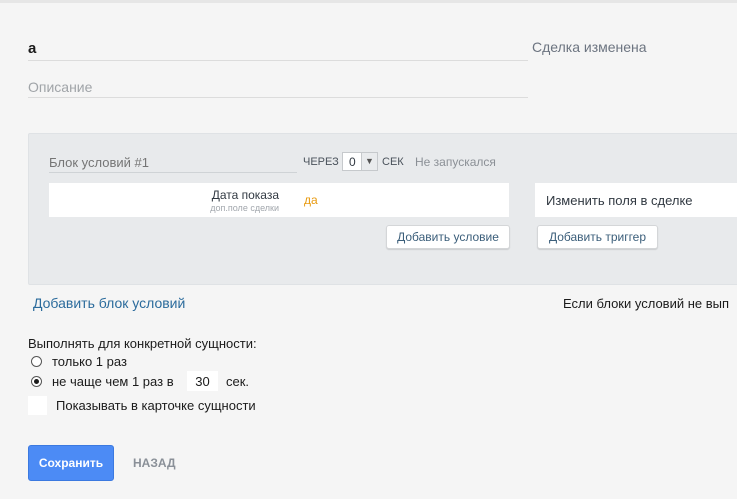  I want to click on add-condition-button: Добавить условие, so click(448, 237).